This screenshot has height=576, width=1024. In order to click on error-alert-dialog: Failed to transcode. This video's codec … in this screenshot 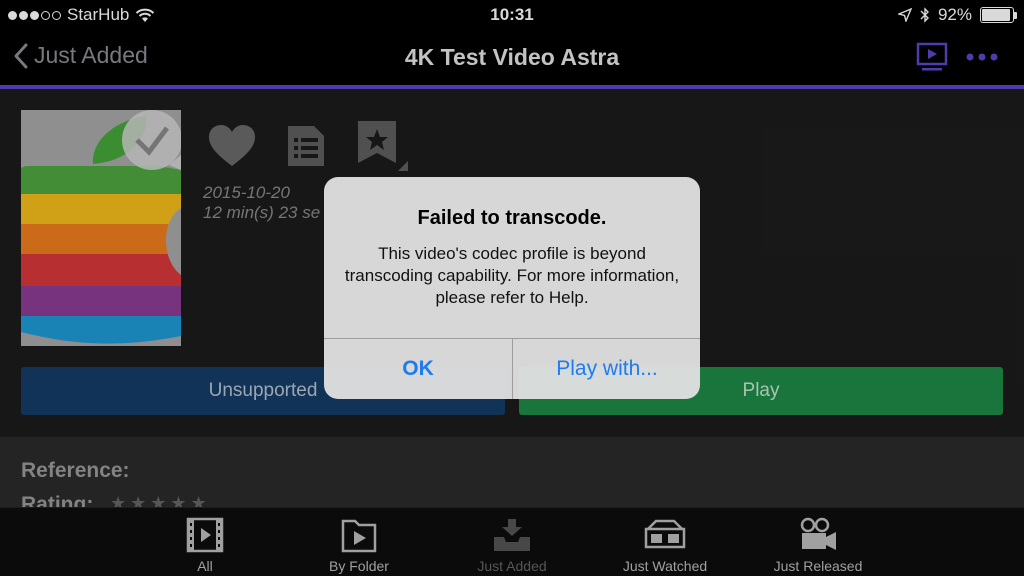, I will do `click(512, 288)`.